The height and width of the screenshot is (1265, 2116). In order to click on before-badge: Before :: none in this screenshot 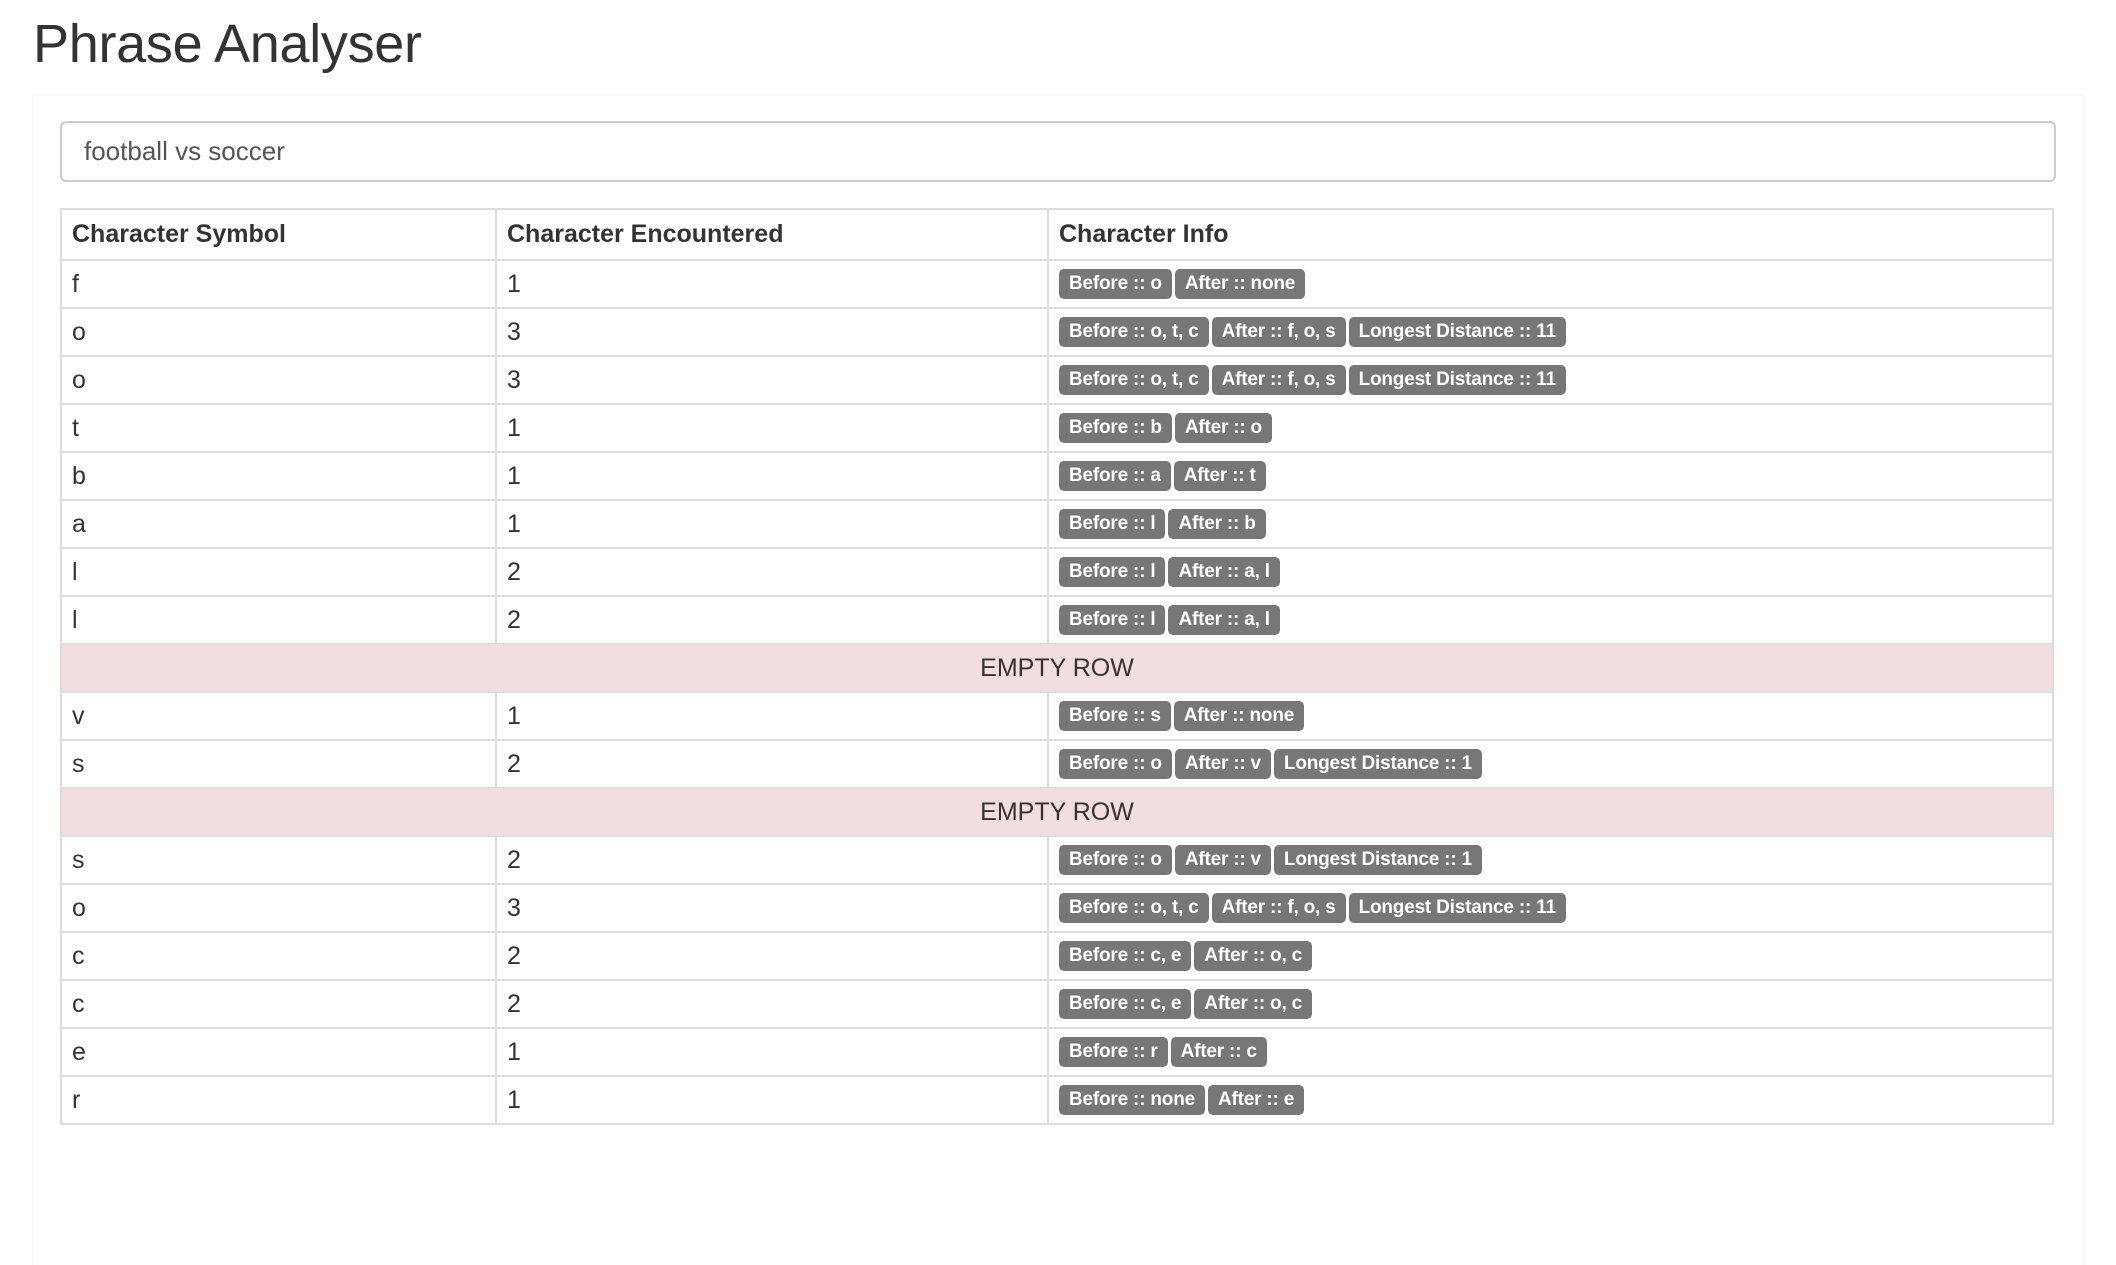, I will do `click(1132, 1100)`.